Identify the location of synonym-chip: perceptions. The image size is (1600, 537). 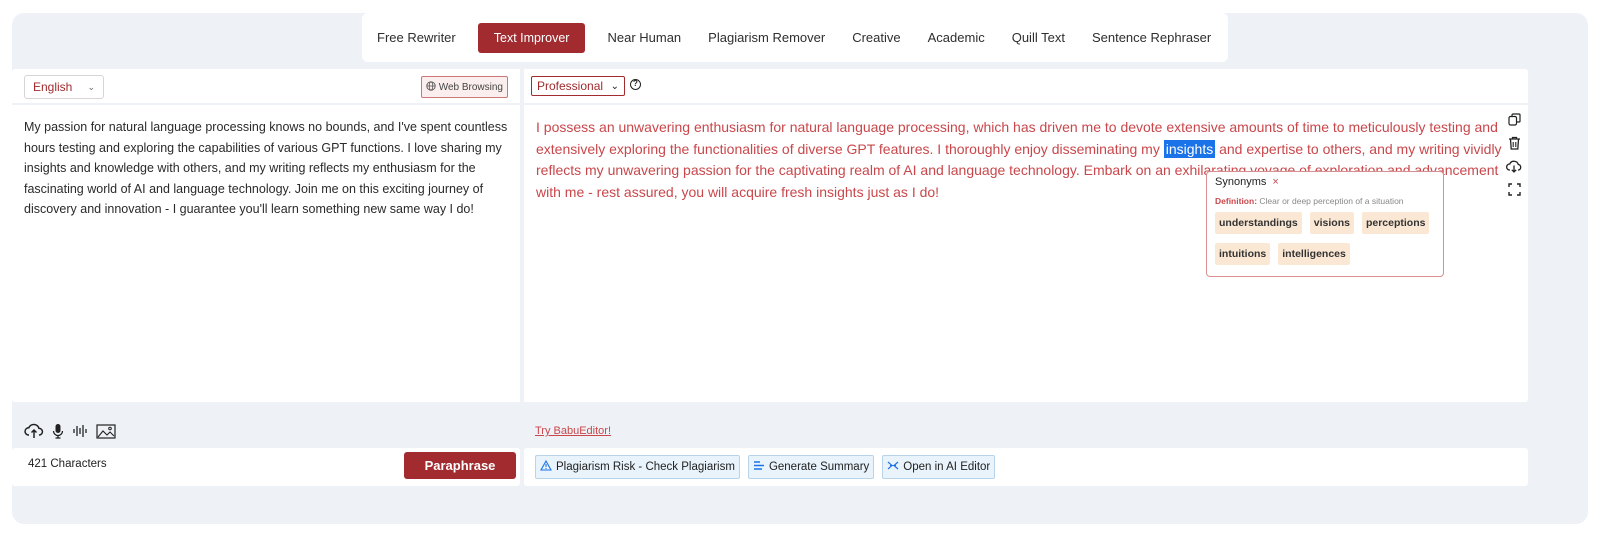
(1395, 223).